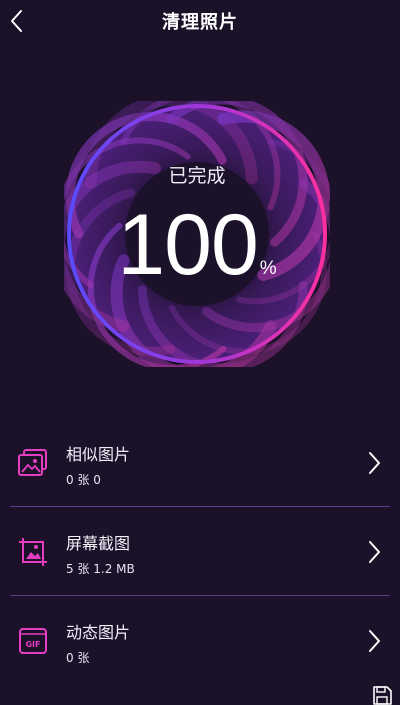 The image size is (400, 705). I want to click on photos-icon, so click(32, 462).